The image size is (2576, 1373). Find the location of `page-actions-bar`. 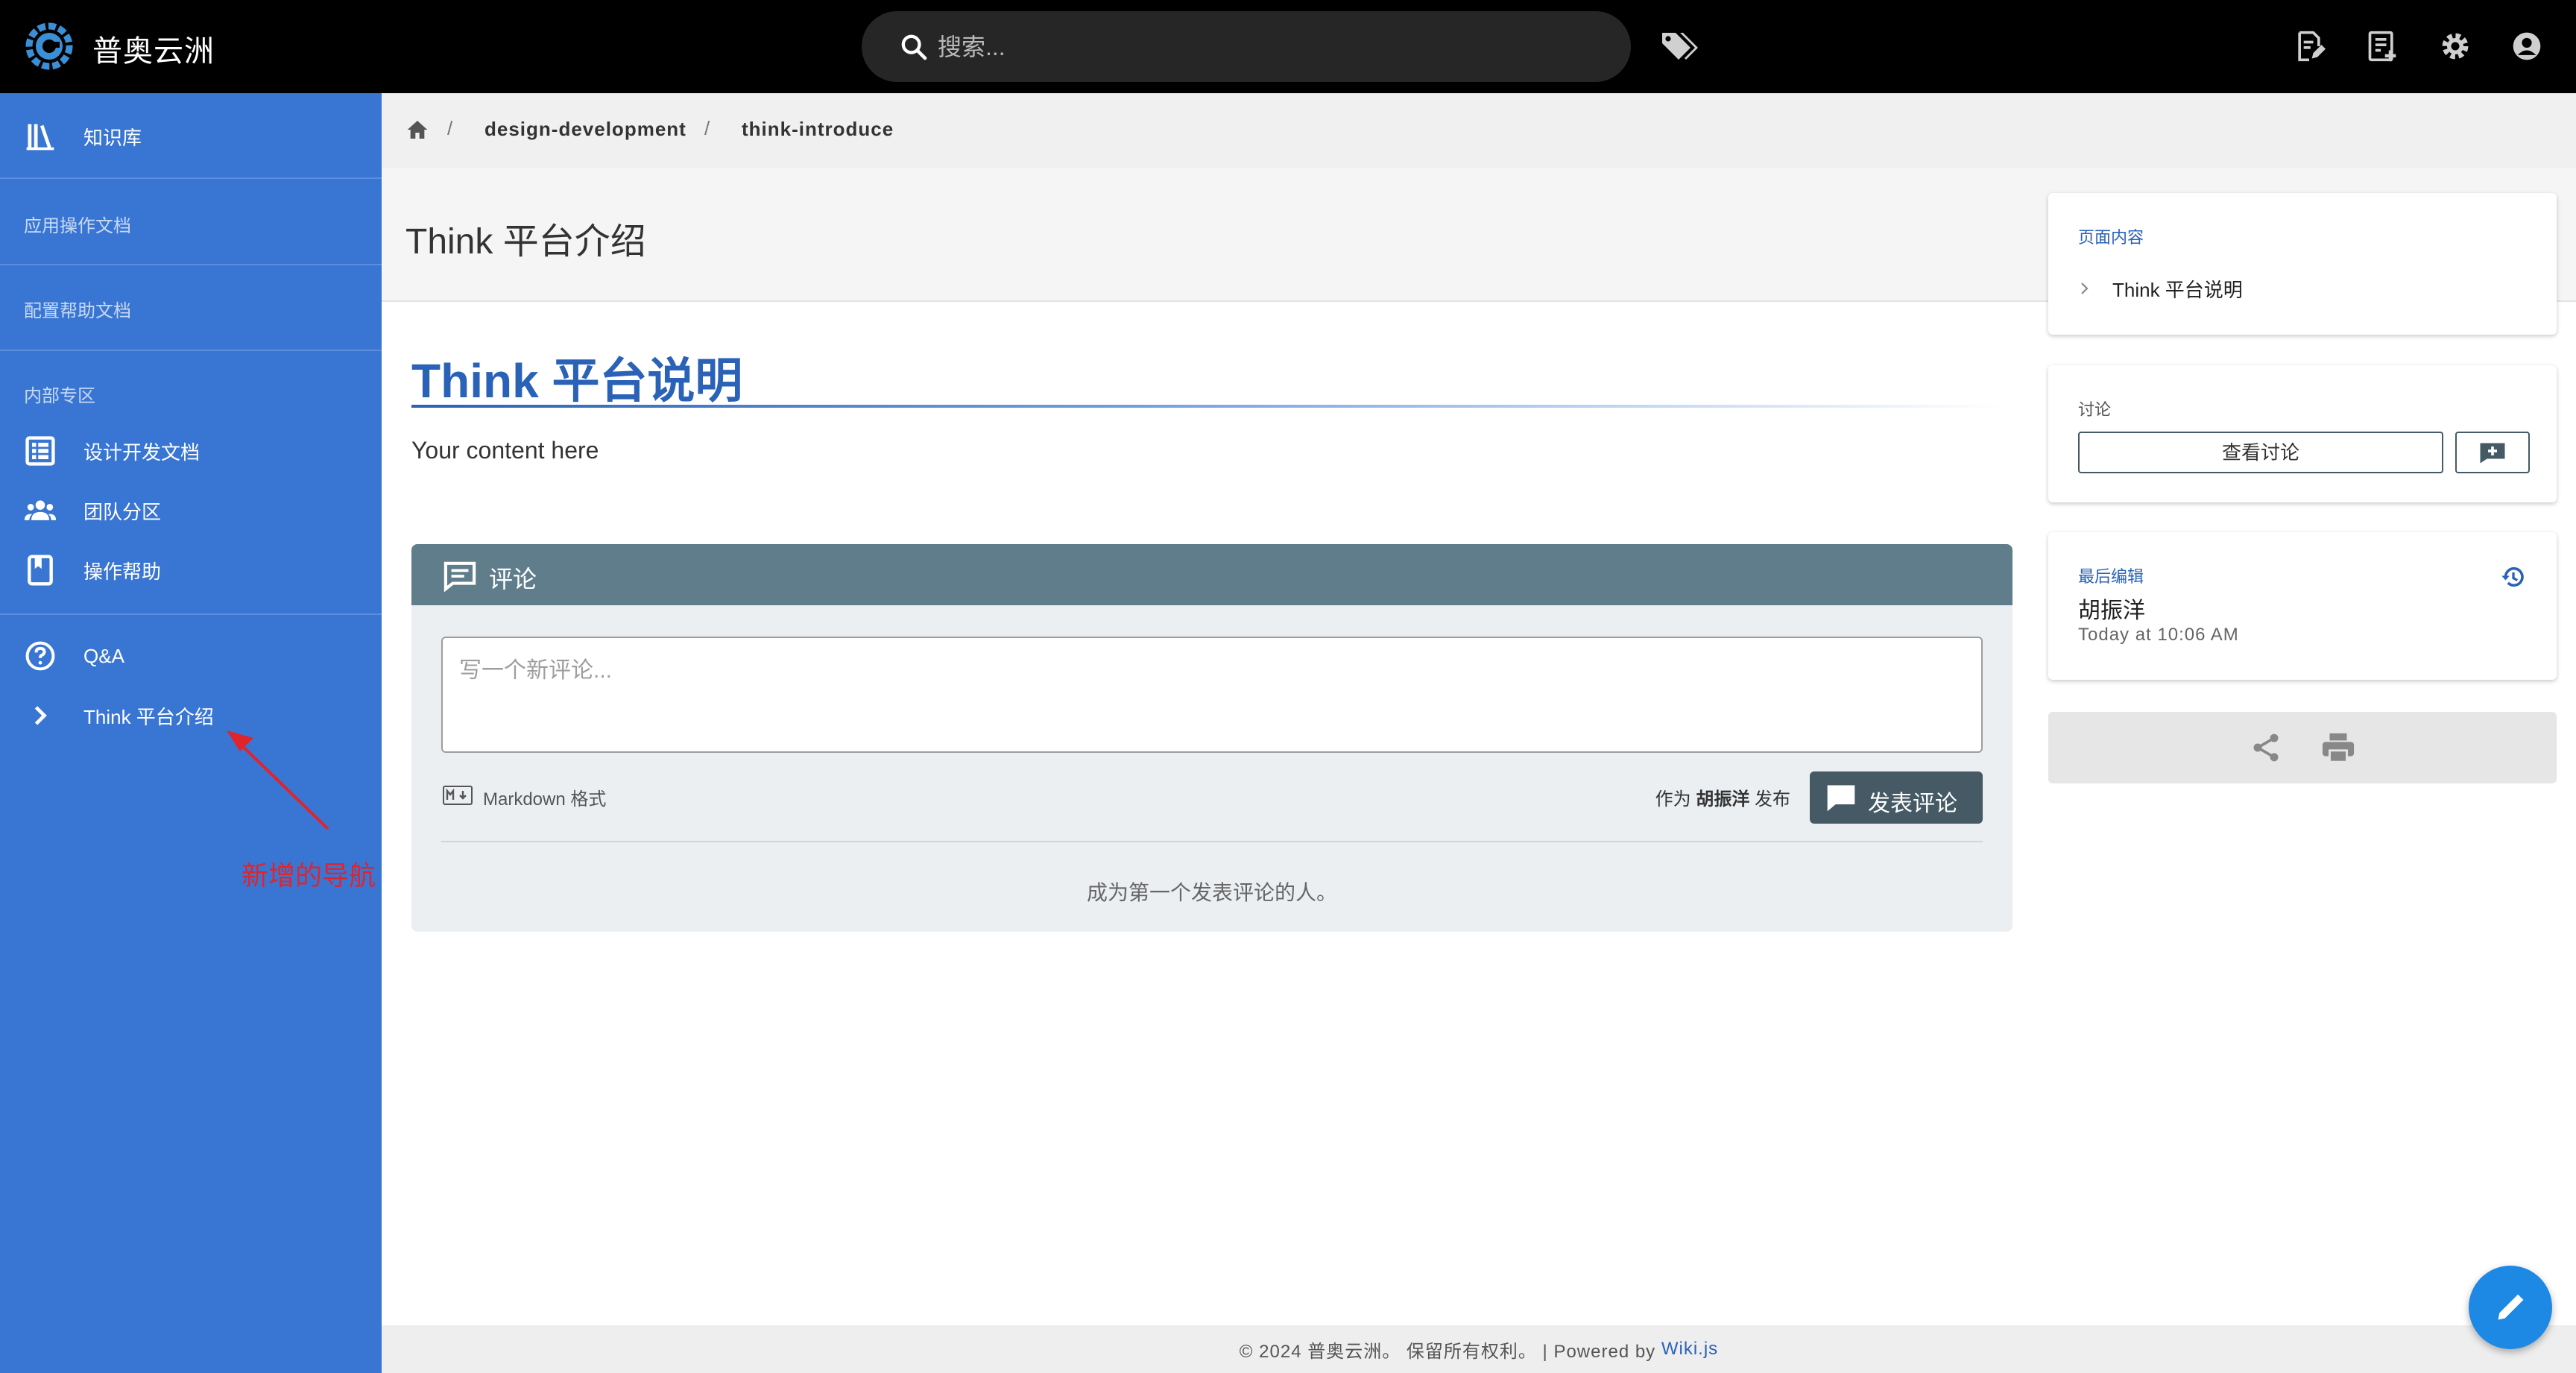

page-actions-bar is located at coordinates (2302, 747).